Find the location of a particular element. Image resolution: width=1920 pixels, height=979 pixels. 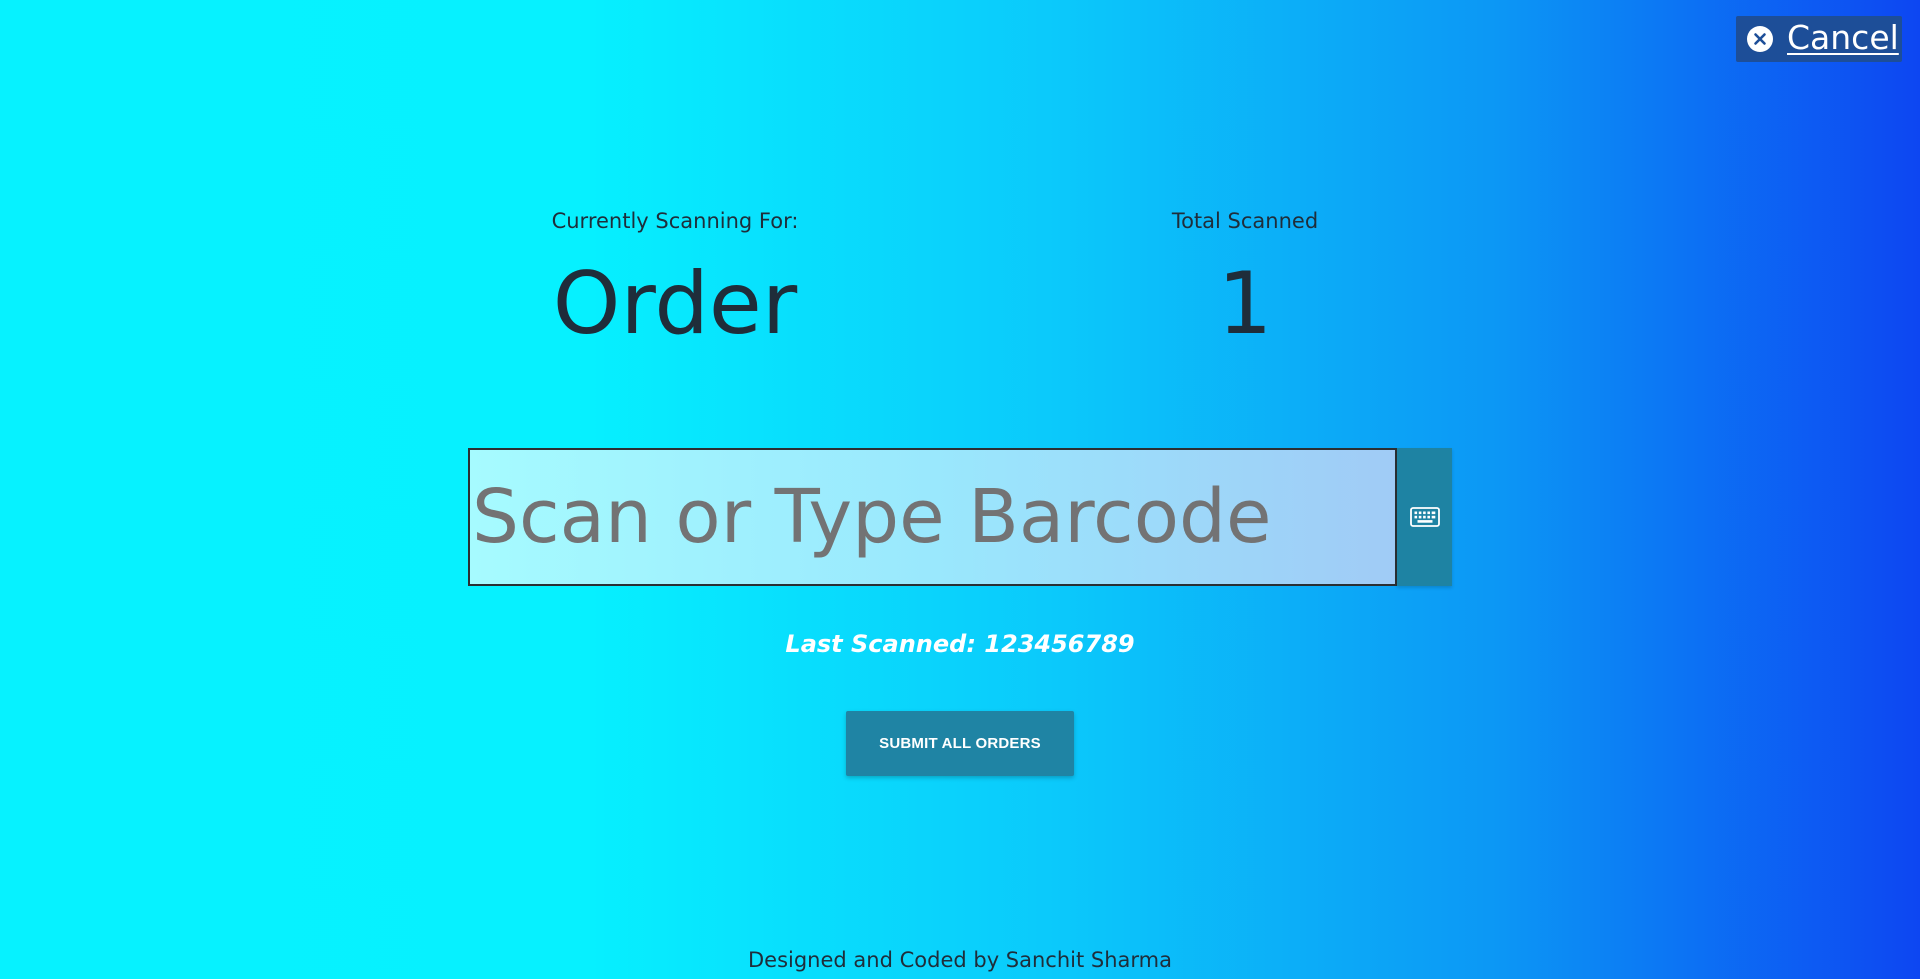

scanning-for-label: Currently Scanning For: is located at coordinates (675, 221).